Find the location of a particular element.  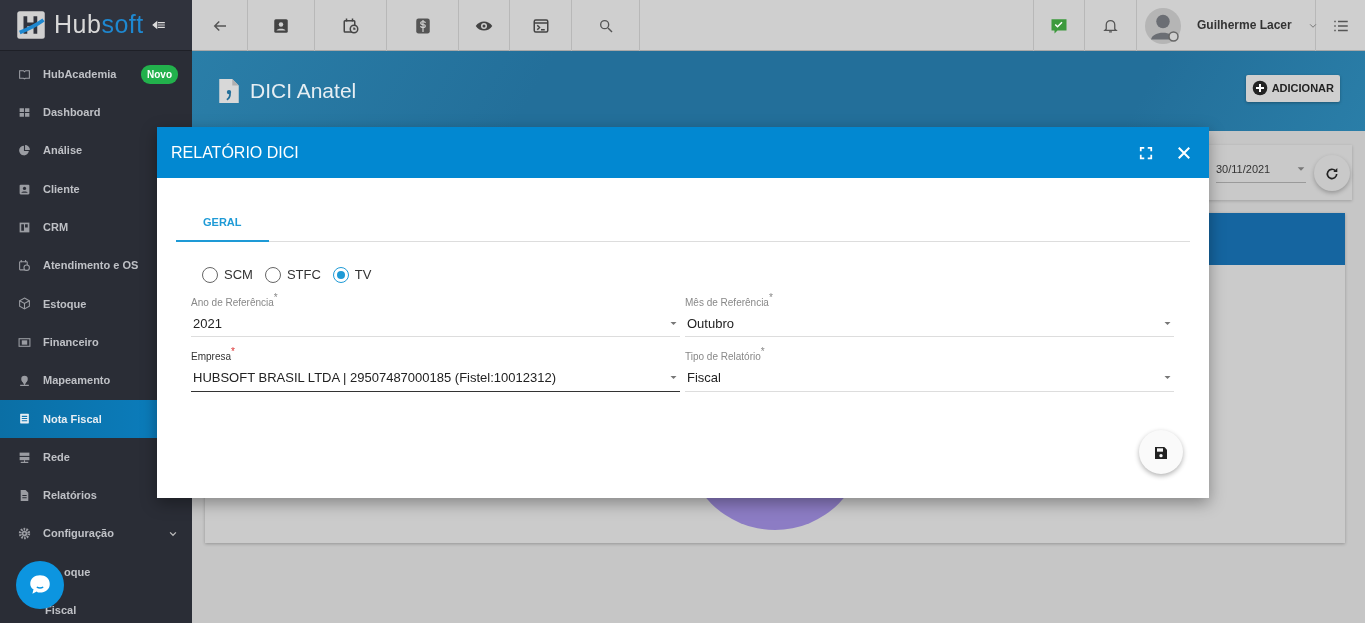

dollar-button is located at coordinates (422, 25).